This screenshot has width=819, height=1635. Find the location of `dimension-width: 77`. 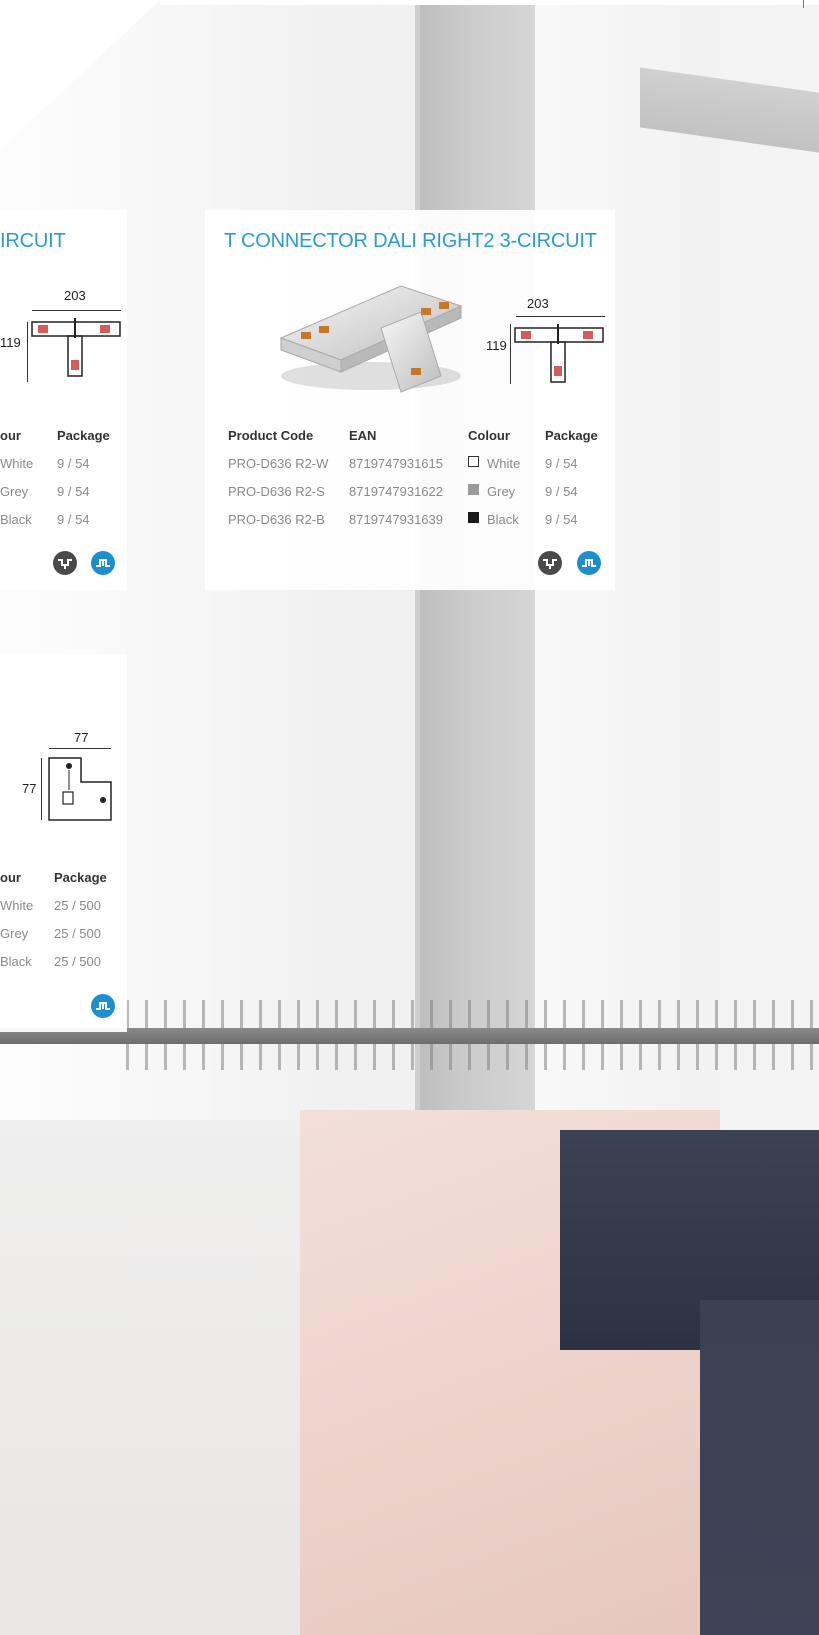

dimension-width: 77 is located at coordinates (81, 737).